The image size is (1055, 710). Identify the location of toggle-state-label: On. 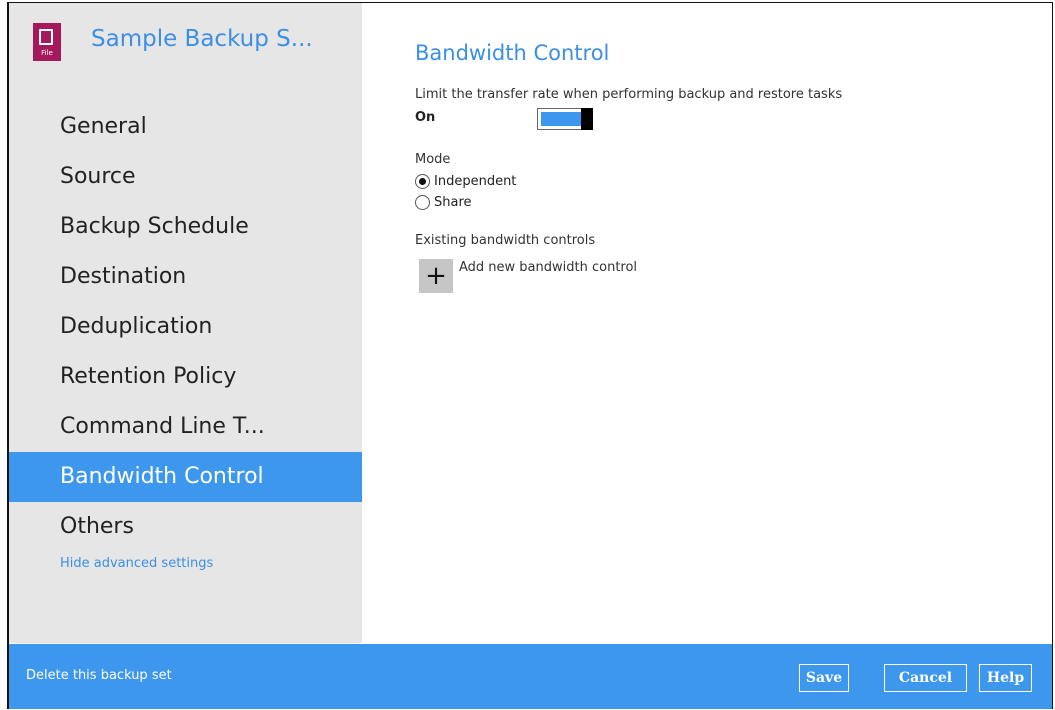
(425, 117).